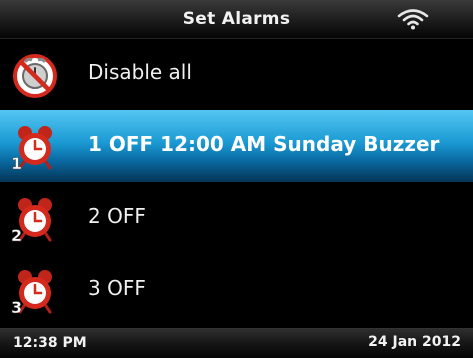 This screenshot has height=358, width=473. What do you see at coordinates (414, 342) in the screenshot?
I see `status-date: 24 Jan 2012` at bounding box center [414, 342].